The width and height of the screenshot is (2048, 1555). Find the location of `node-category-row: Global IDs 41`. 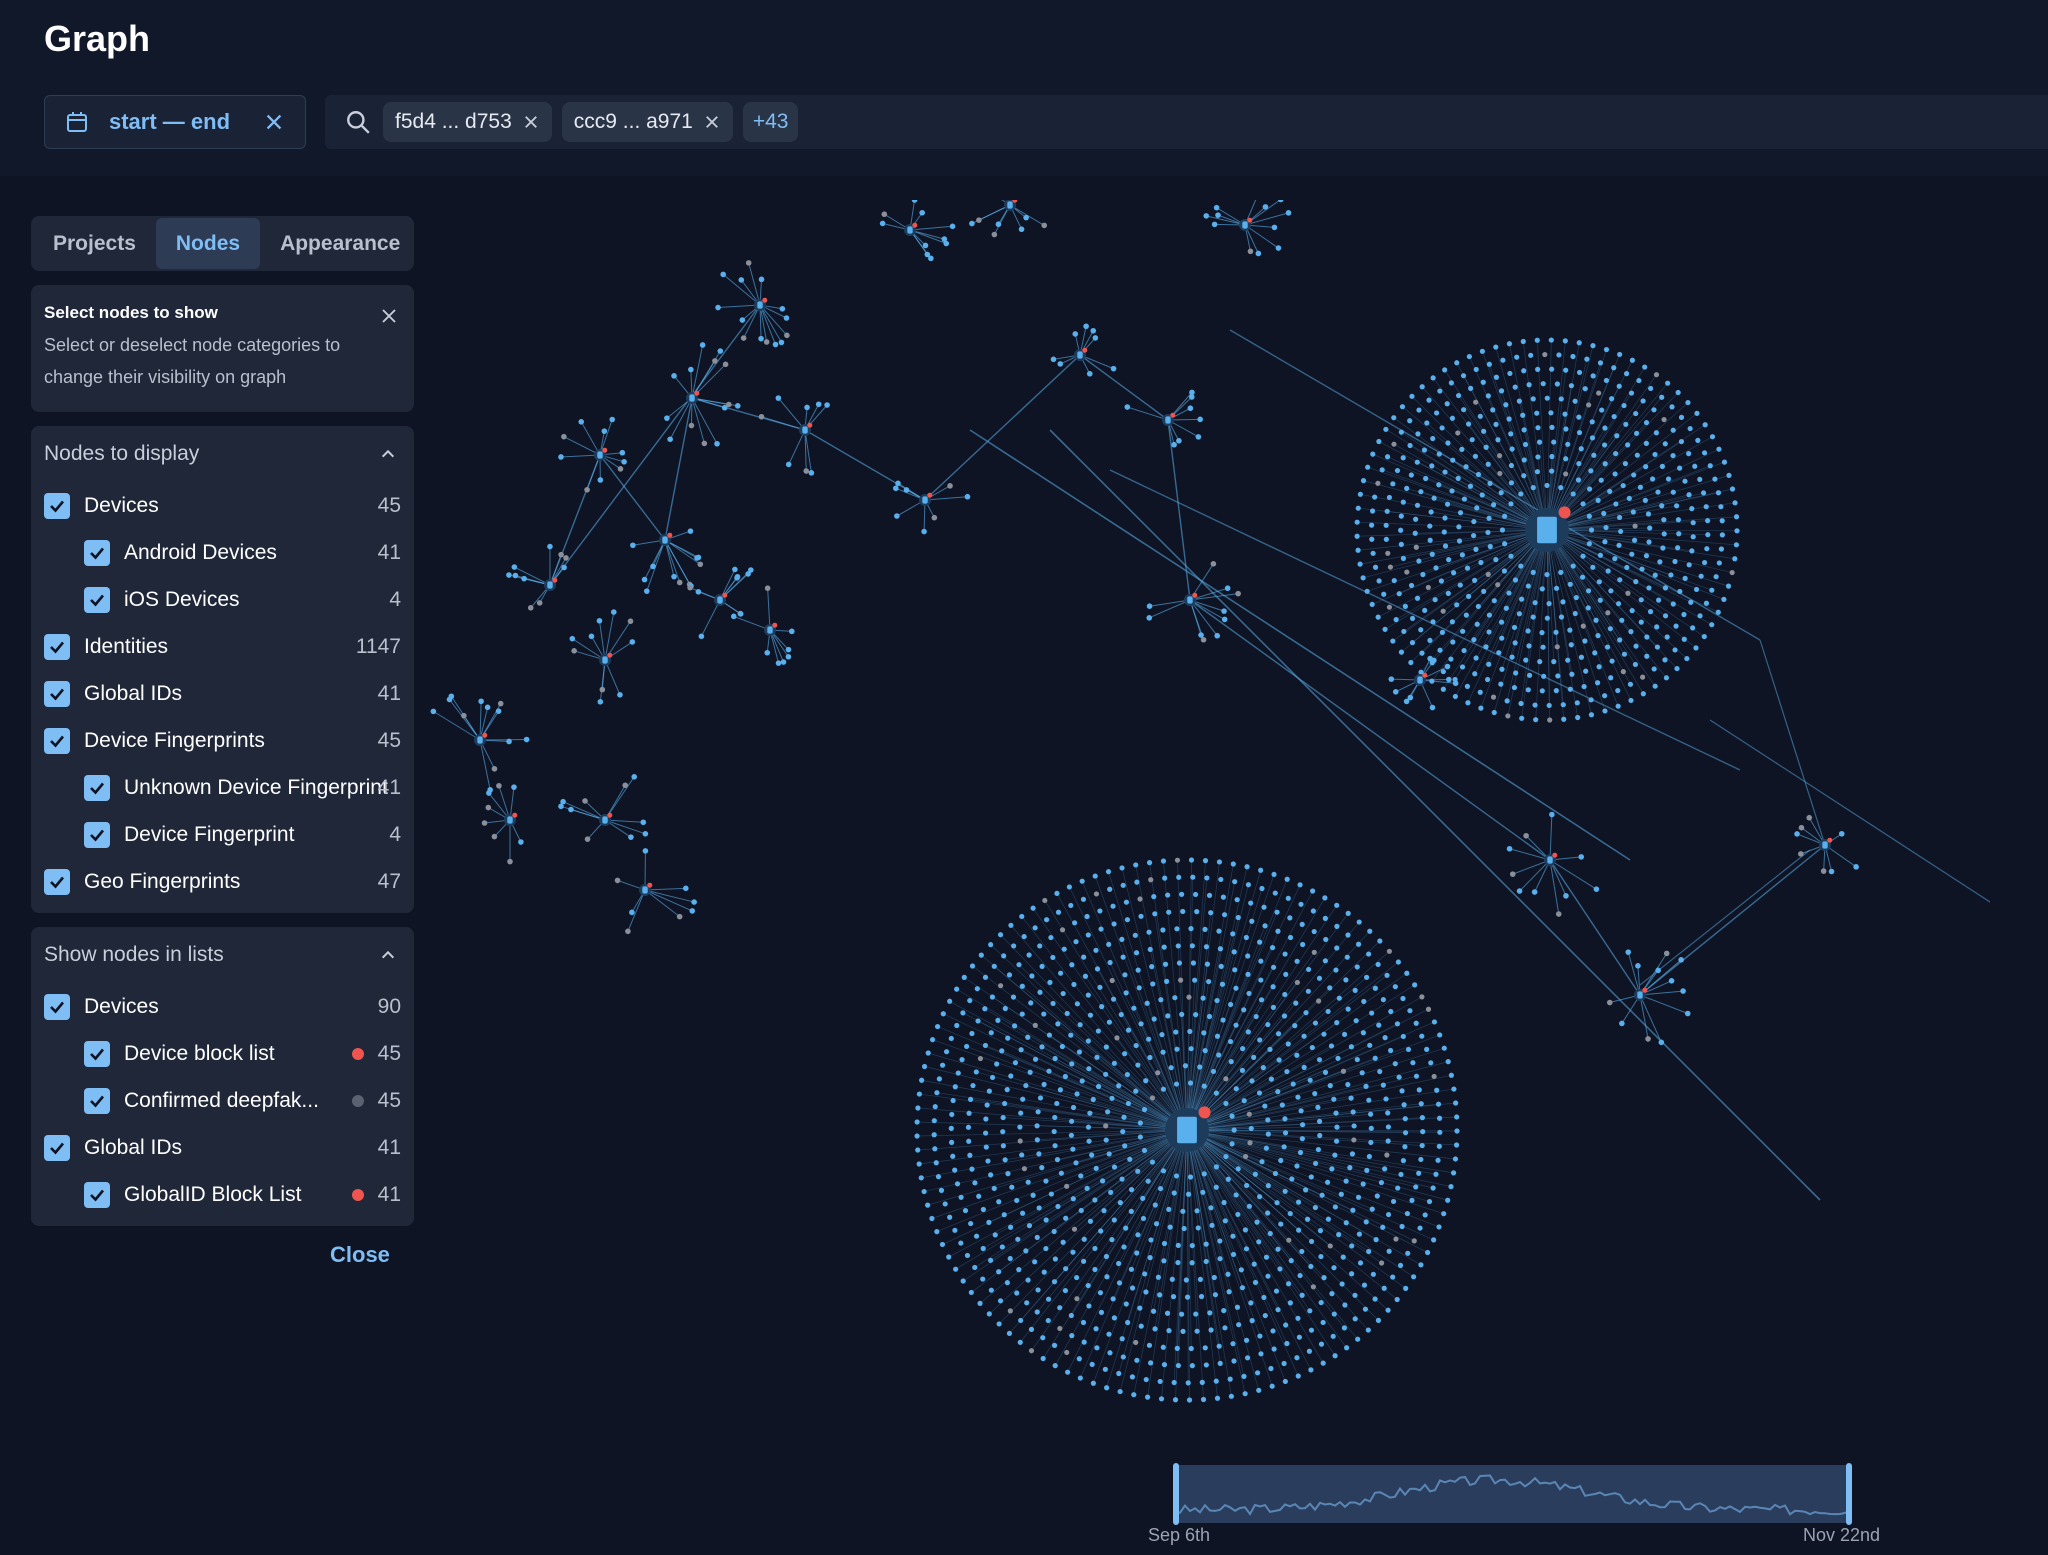

node-category-row: Global IDs 41 is located at coordinates (222, 693).